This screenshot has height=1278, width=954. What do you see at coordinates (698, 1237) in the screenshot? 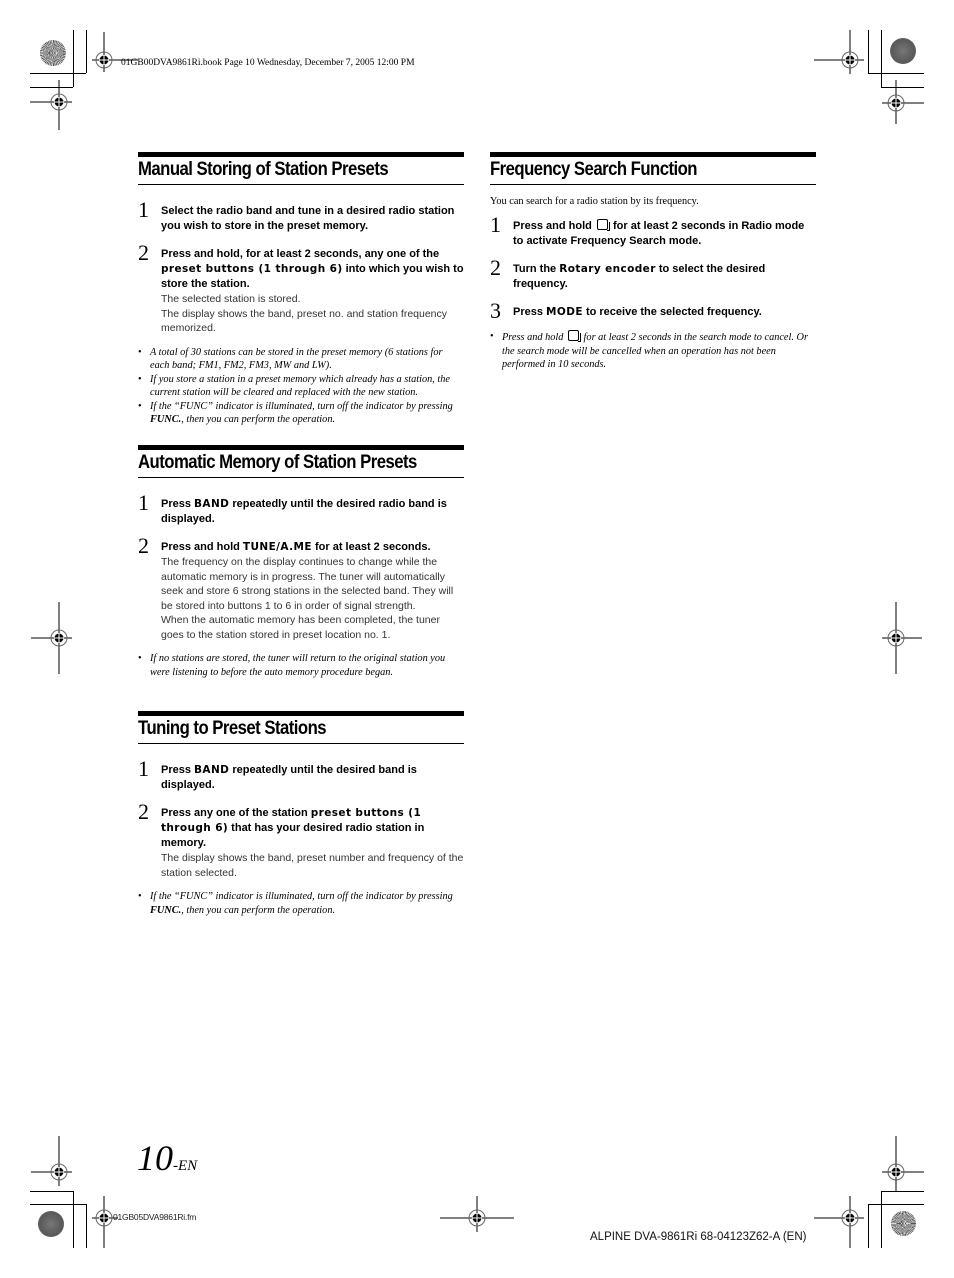
I see `footer-model-code: ALPINE DVA-9861Ri 68-04123Z62-A (EN)` at bounding box center [698, 1237].